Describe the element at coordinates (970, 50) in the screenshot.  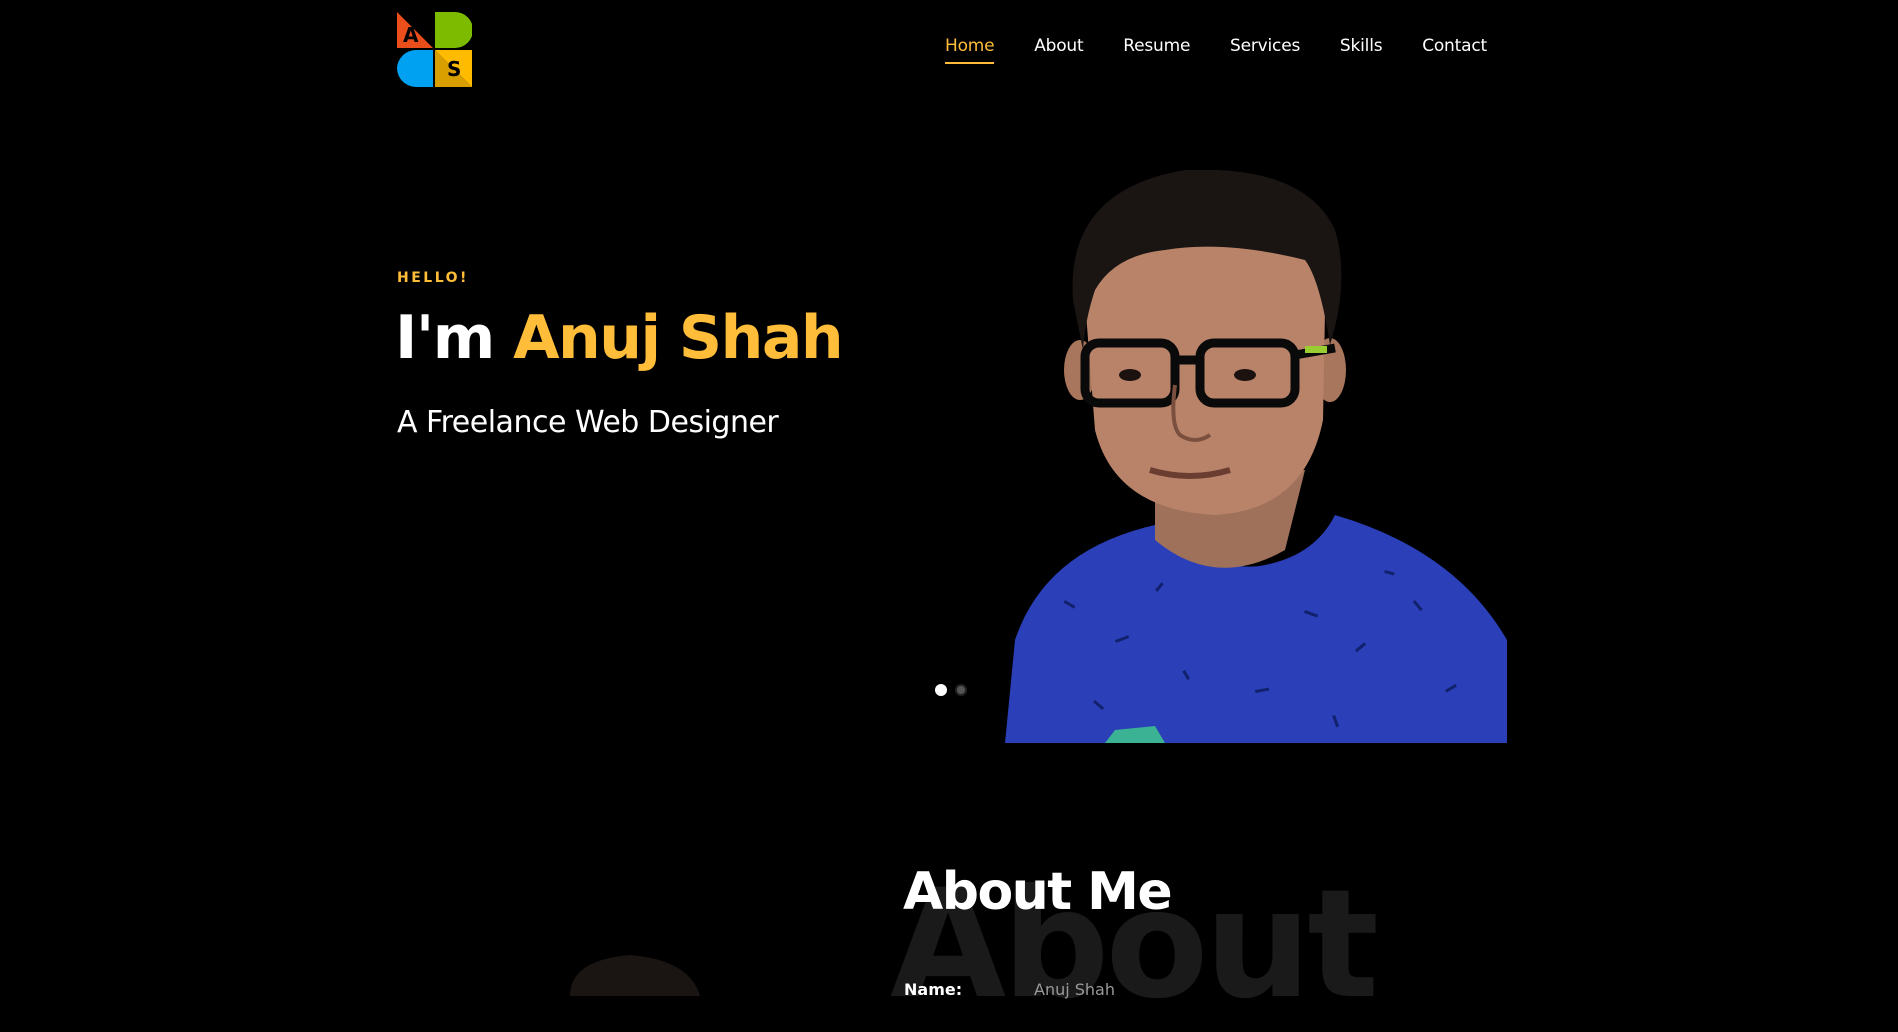
I see `nav-item-home: Home` at that location.